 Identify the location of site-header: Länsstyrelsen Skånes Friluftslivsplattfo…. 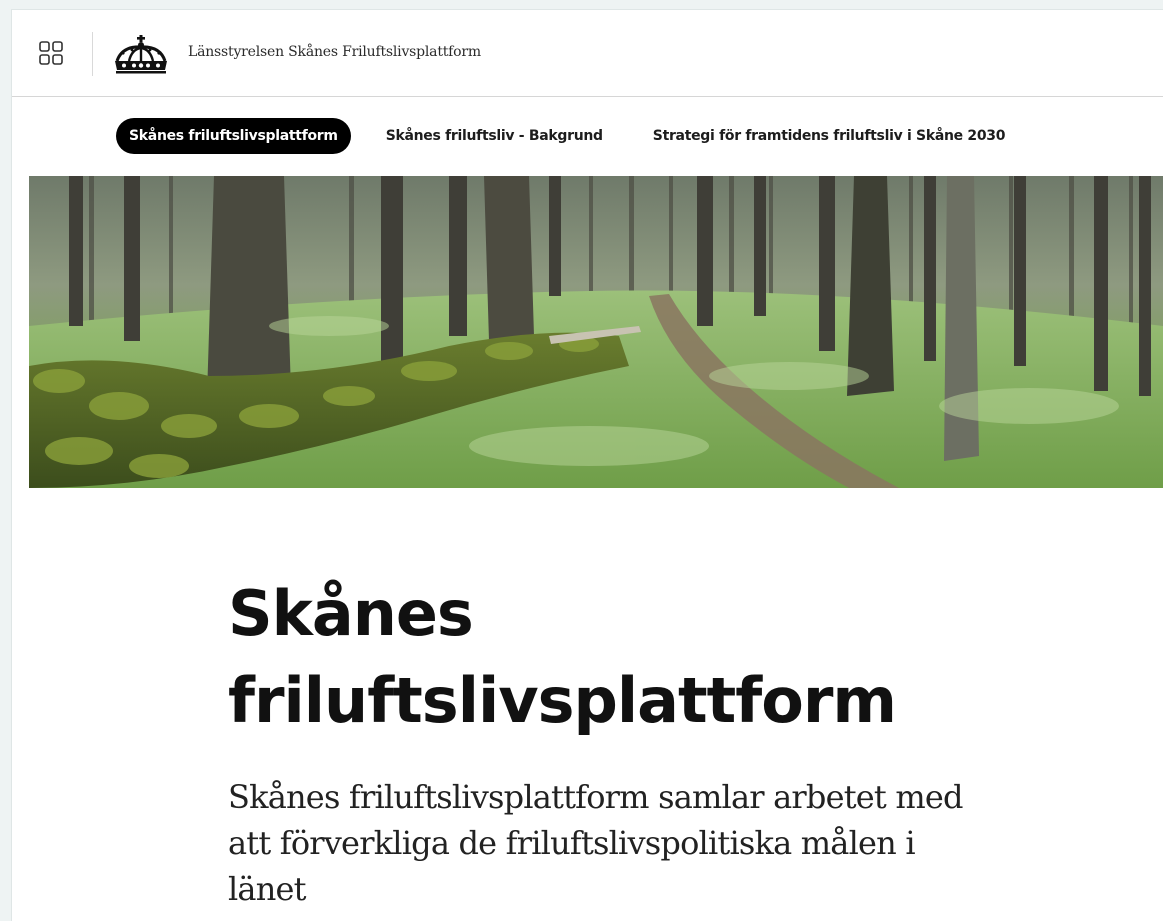
(587, 53).